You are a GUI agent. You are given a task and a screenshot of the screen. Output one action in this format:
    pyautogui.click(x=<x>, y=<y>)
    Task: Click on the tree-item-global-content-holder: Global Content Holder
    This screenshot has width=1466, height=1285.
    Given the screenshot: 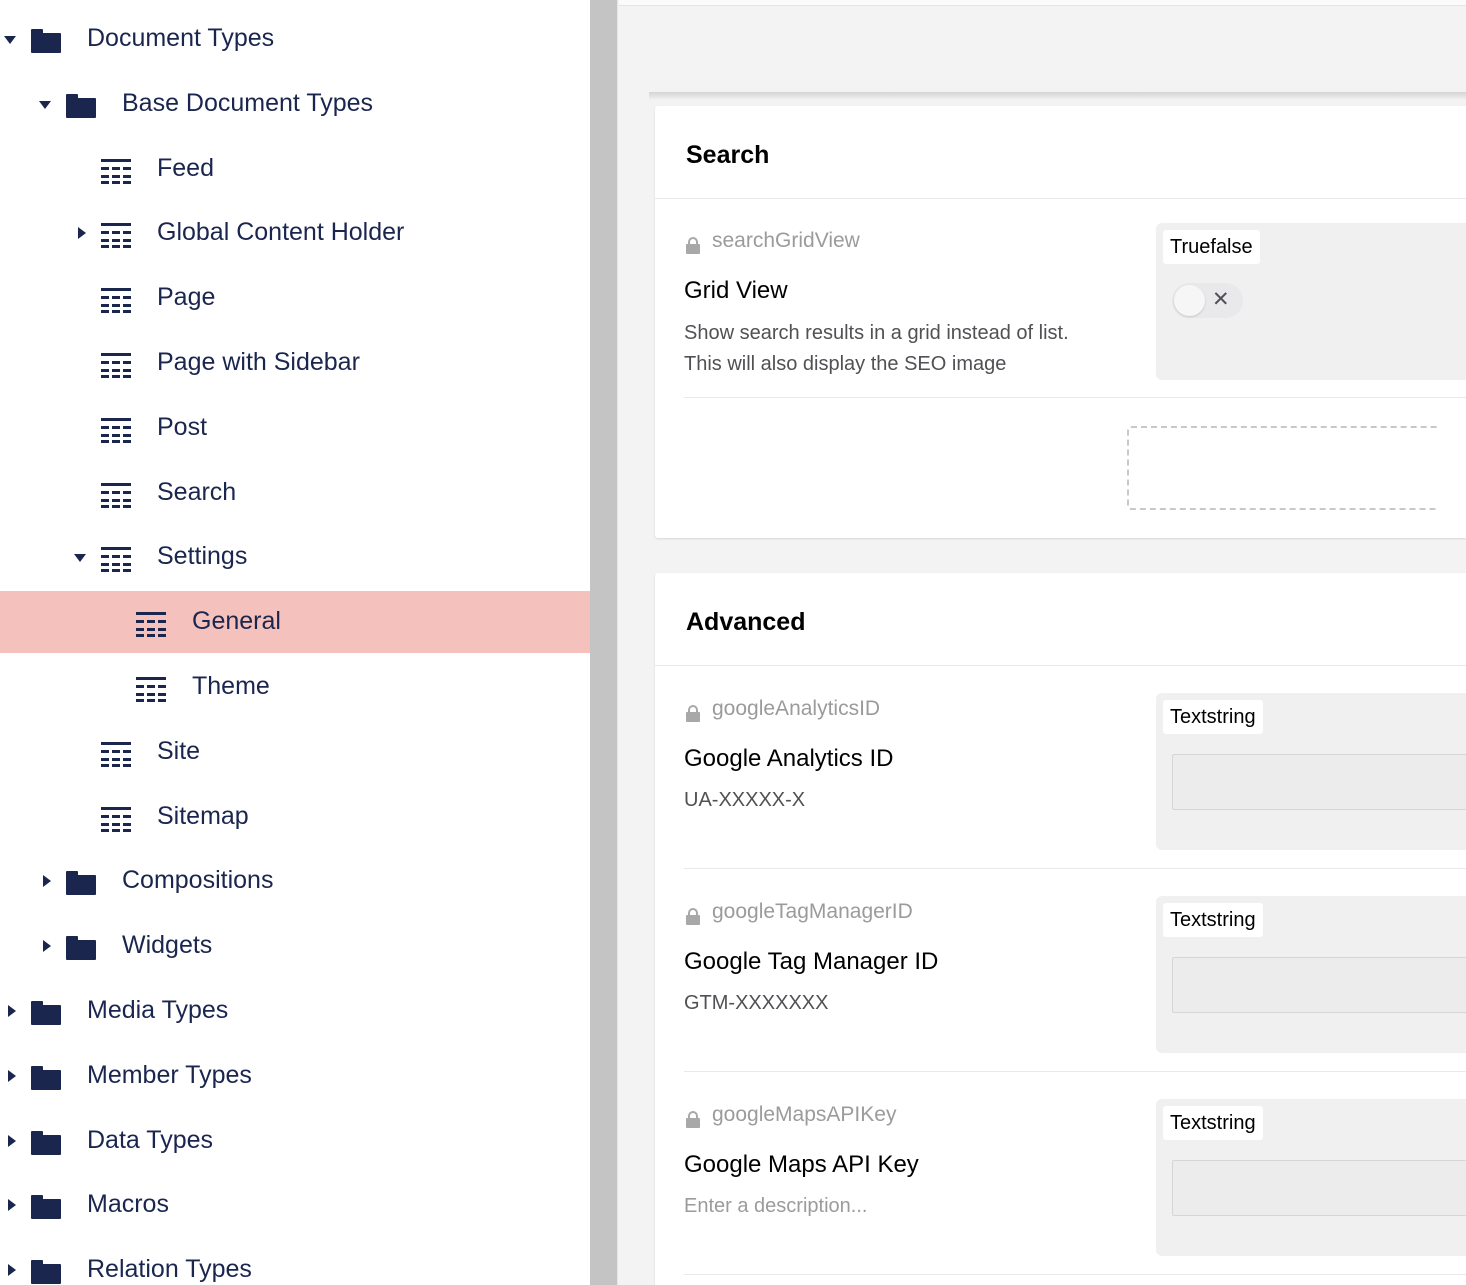 What is the action you would take?
    pyautogui.click(x=295, y=233)
    